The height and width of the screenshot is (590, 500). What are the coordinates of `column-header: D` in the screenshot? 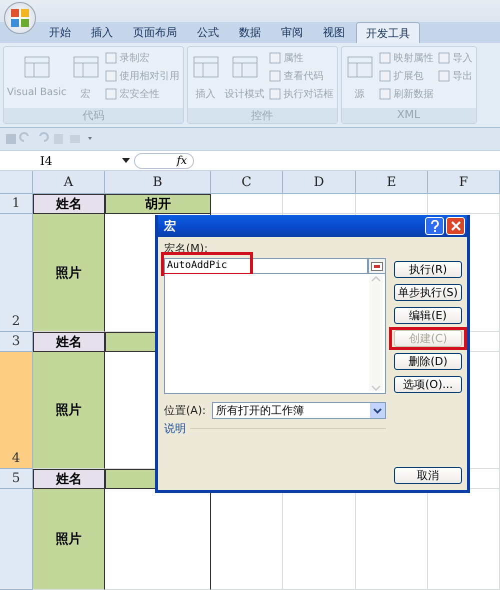 It's located at (319, 182).